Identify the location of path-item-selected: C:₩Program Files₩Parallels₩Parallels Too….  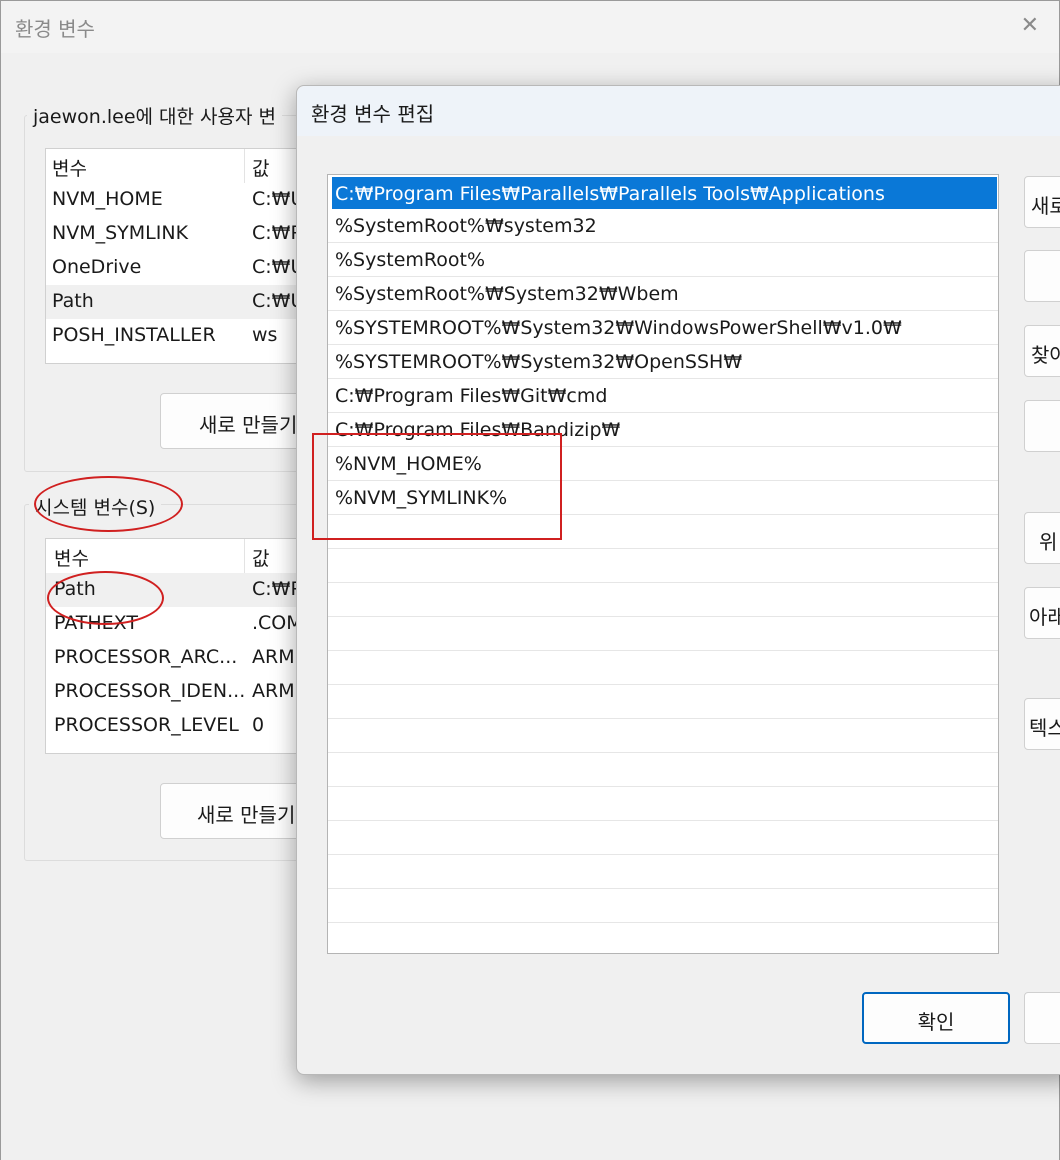
(664, 193).